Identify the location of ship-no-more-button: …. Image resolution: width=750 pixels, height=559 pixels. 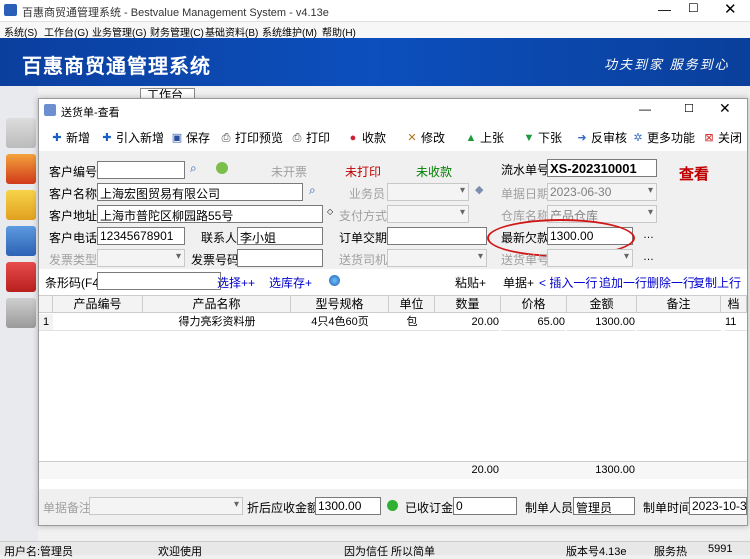
(648, 257).